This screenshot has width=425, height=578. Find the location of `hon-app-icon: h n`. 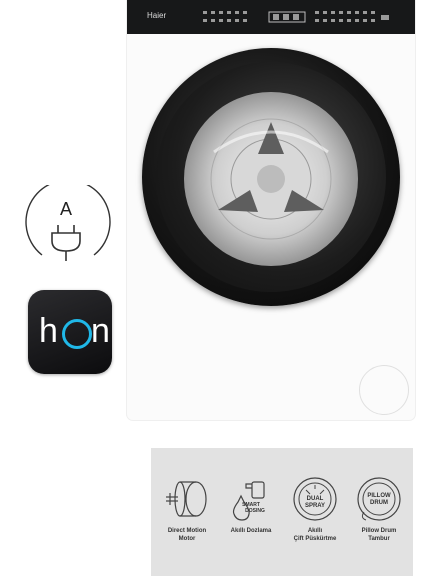

hon-app-icon: h n is located at coordinates (70, 332).